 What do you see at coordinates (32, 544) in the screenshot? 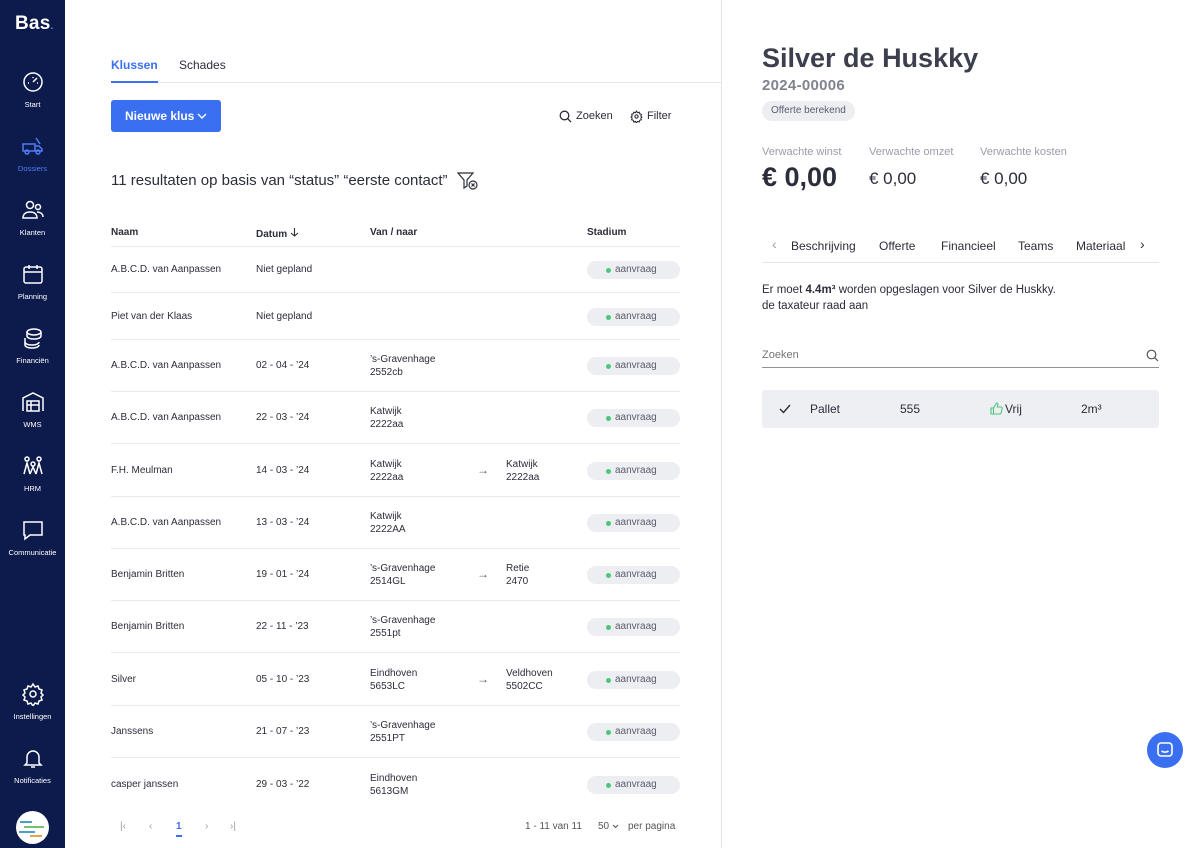
I see `sidebar-item-communicatie: Communicatie` at bounding box center [32, 544].